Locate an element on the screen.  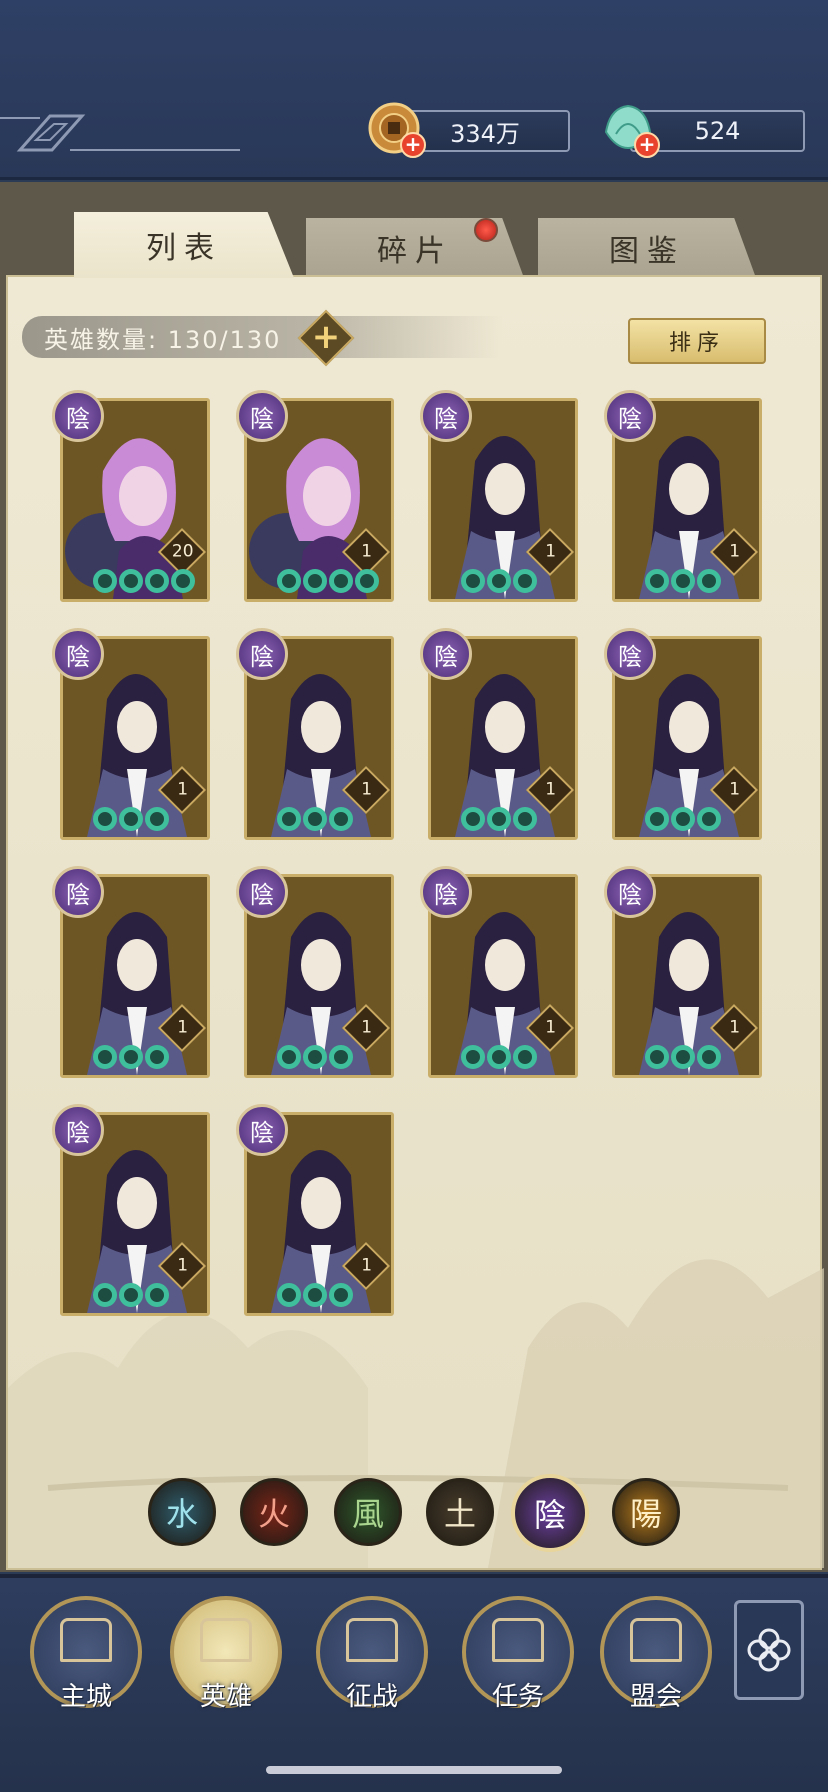
plus-icon: + is located at coordinates (326, 337).